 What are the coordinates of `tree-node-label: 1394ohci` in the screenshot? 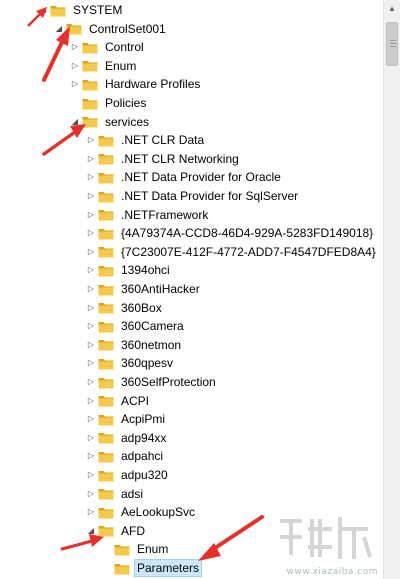 It's located at (145, 270).